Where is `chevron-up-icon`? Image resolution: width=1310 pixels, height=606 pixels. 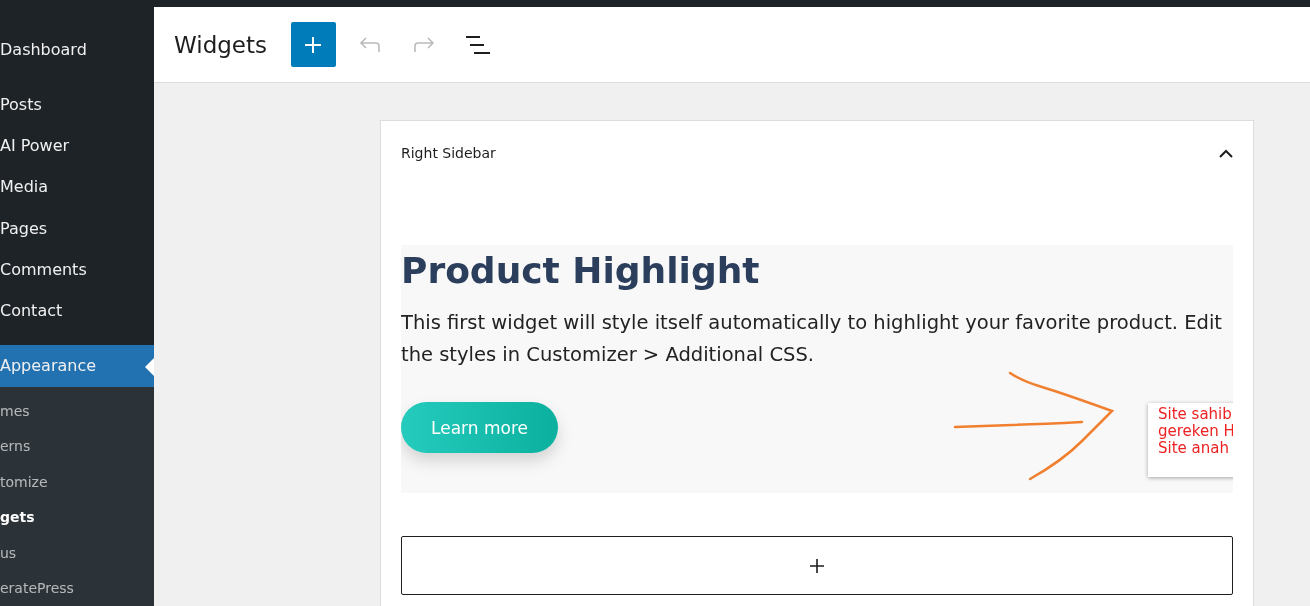
chevron-up-icon is located at coordinates (1226, 153).